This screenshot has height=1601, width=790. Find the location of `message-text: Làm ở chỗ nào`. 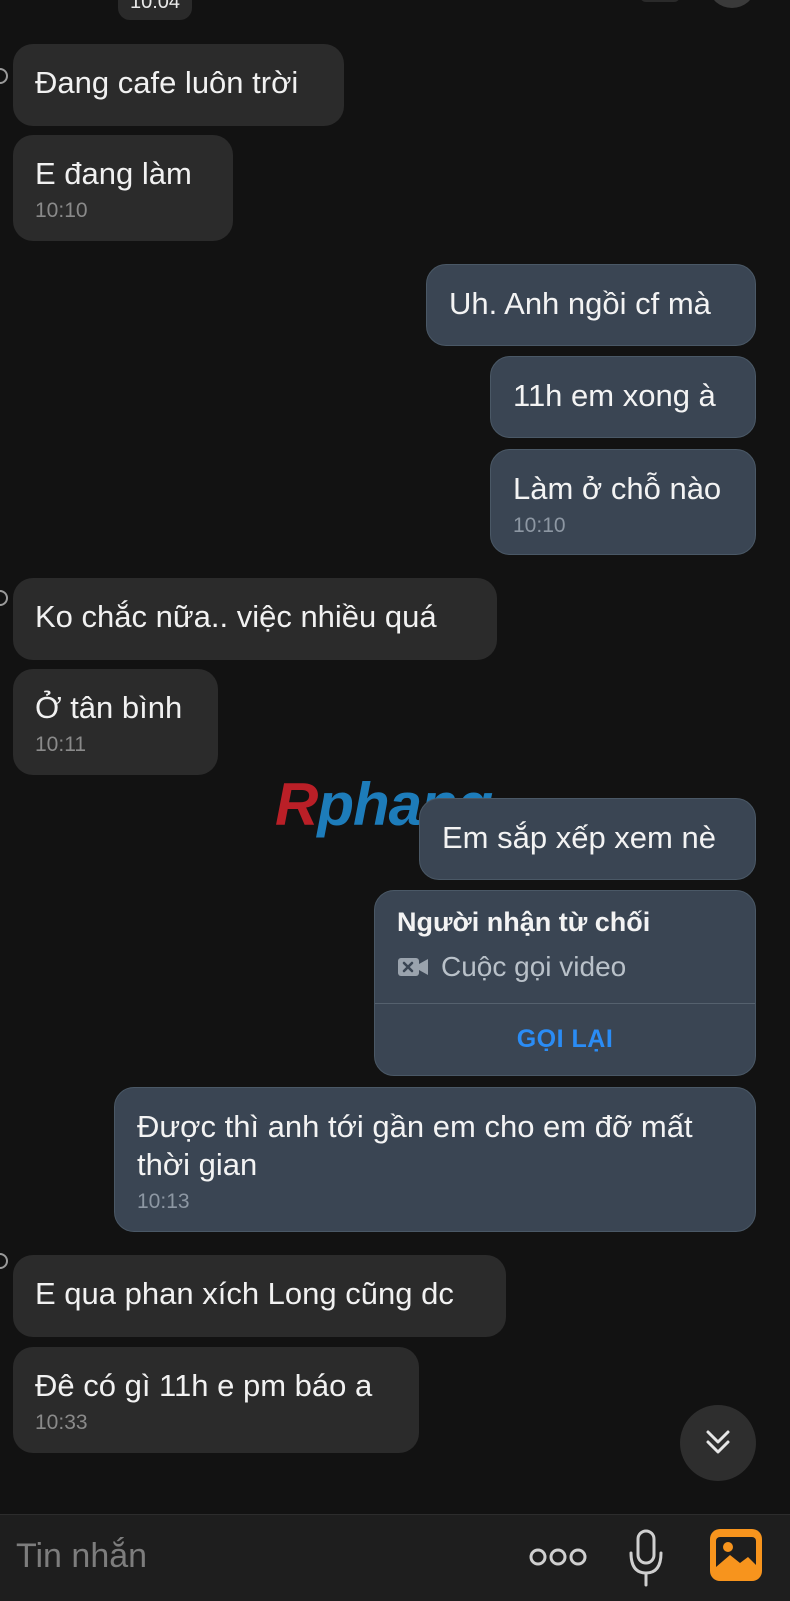

message-text: Làm ở chỗ nào is located at coordinates (617, 488).